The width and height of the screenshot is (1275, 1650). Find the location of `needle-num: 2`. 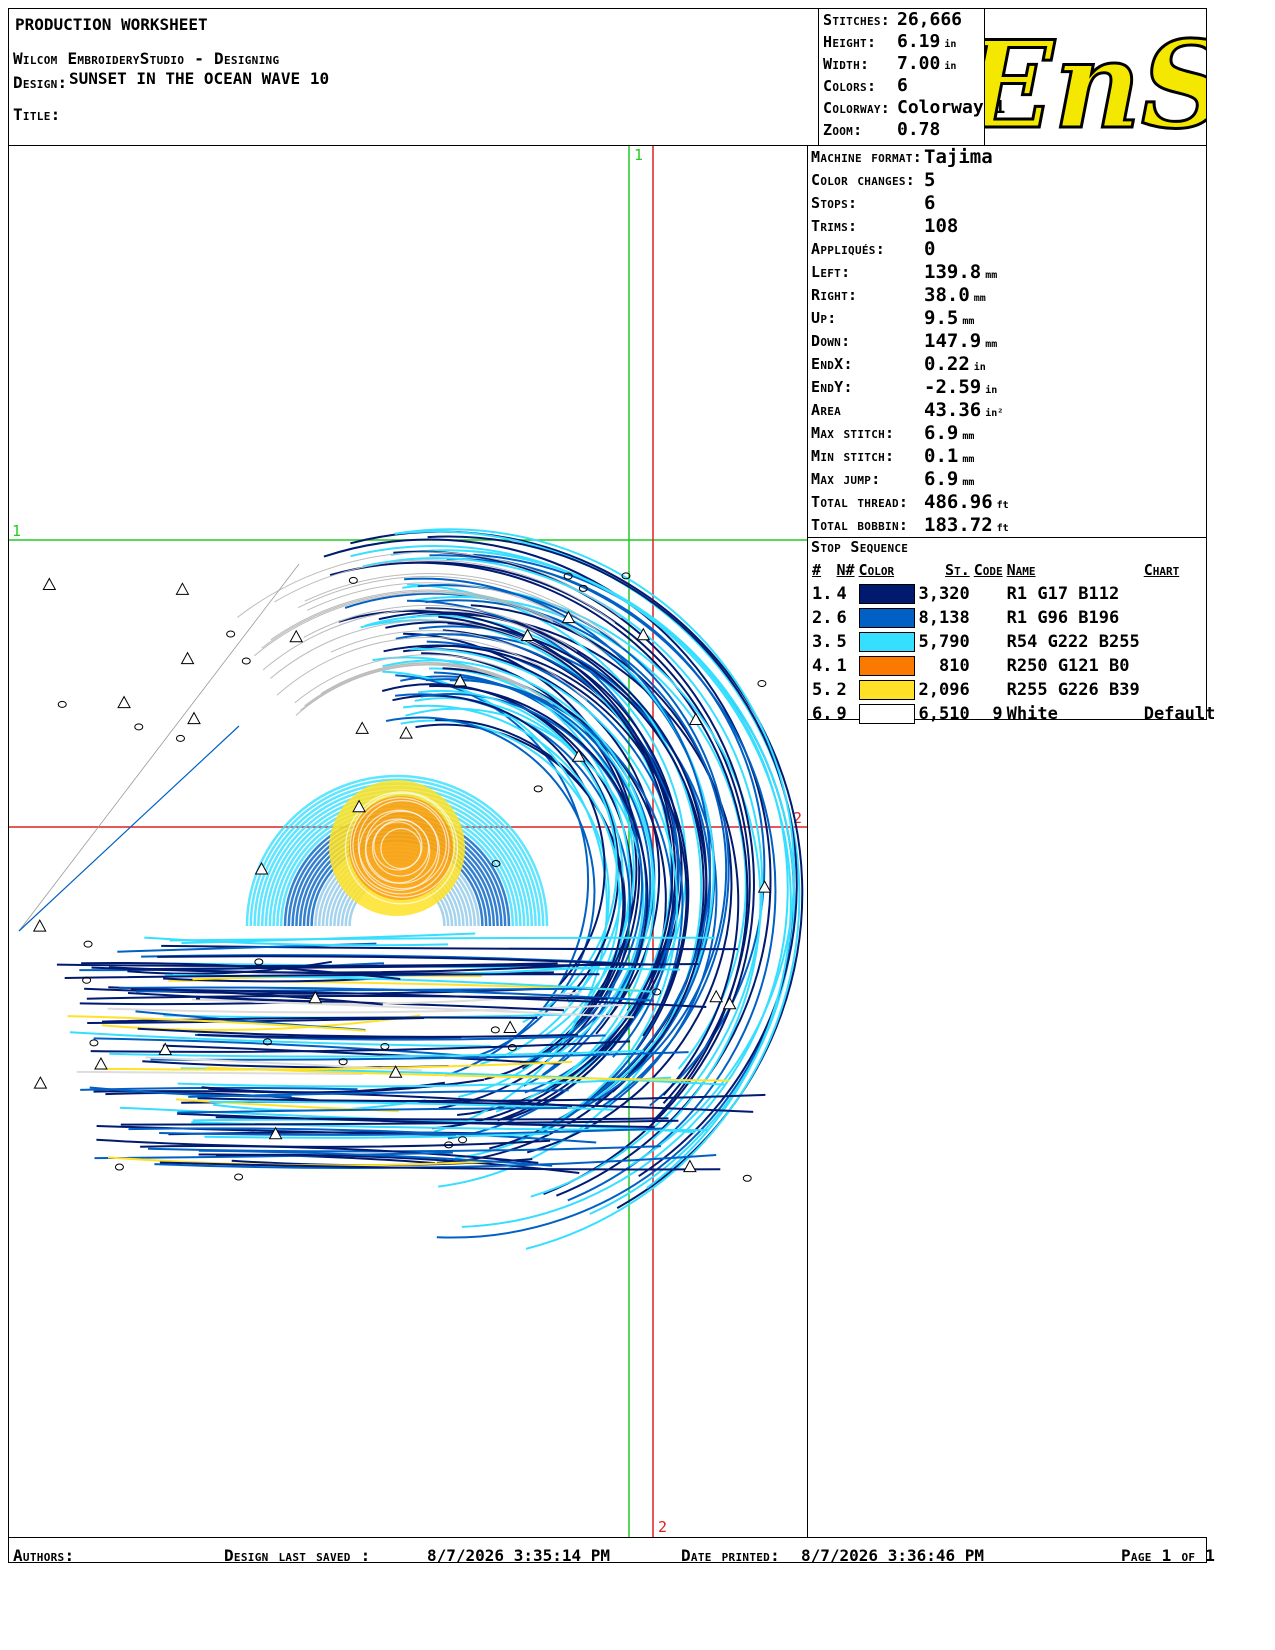

needle-num: 2 is located at coordinates (841, 690).